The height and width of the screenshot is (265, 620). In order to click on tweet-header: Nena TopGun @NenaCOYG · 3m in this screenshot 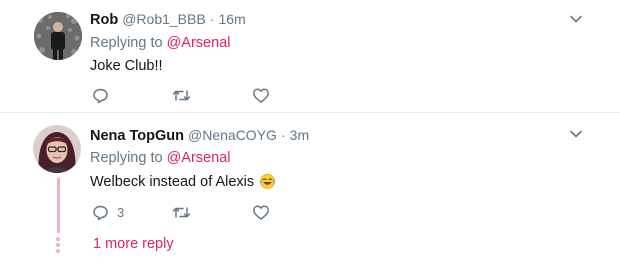, I will do `click(199, 135)`.